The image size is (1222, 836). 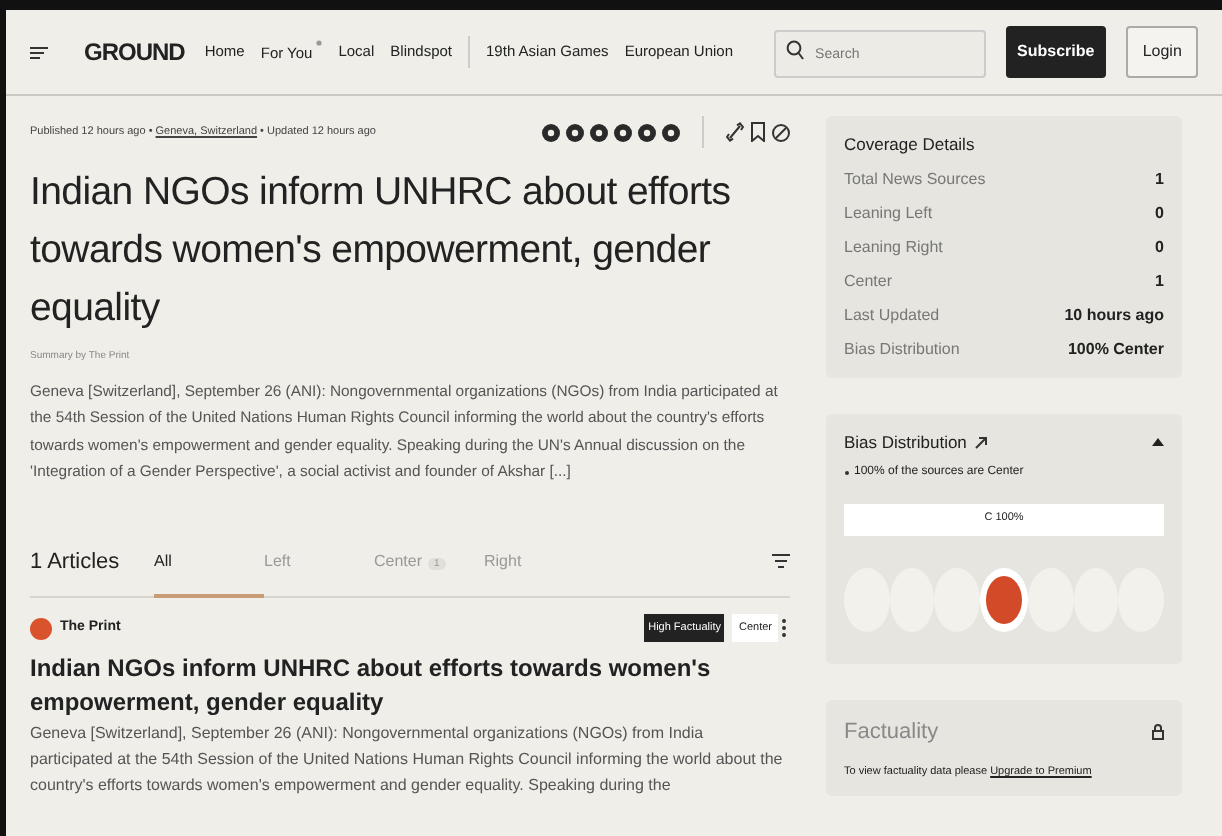 I want to click on card-title: Factuality, so click(x=891, y=732).